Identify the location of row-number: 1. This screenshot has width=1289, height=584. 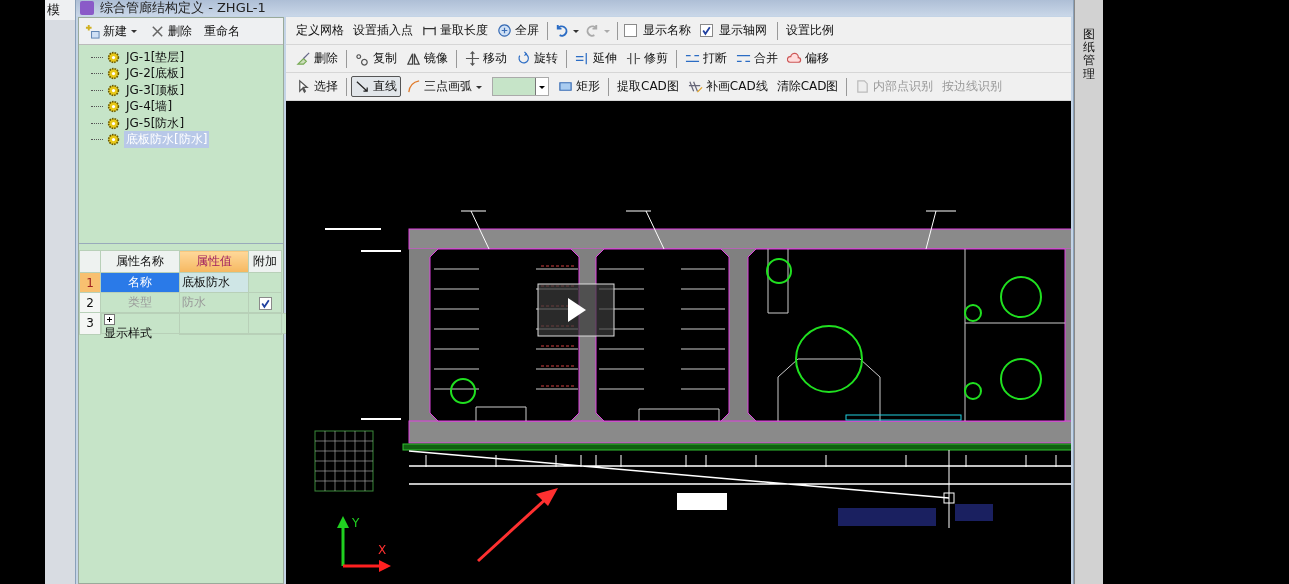
(90, 282).